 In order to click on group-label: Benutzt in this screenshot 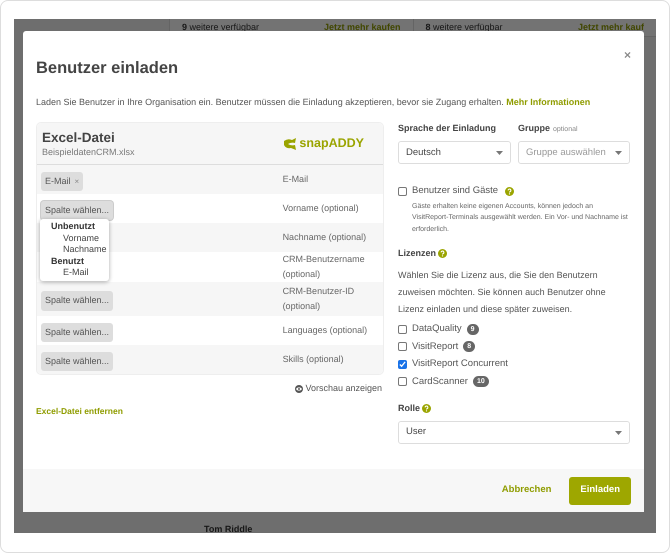, I will do `click(67, 262)`.